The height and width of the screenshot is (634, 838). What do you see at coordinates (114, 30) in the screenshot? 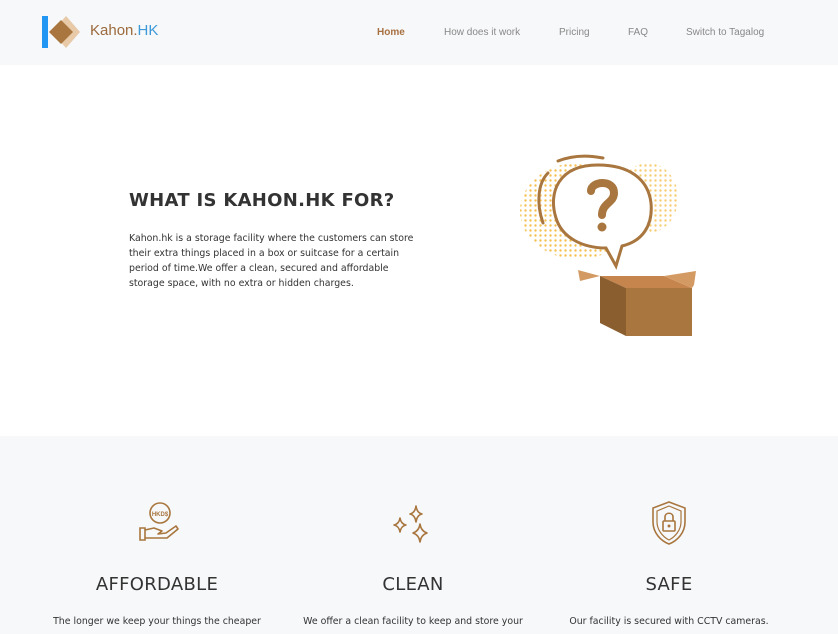
I see `brand-name-part1: Kahon.` at bounding box center [114, 30].